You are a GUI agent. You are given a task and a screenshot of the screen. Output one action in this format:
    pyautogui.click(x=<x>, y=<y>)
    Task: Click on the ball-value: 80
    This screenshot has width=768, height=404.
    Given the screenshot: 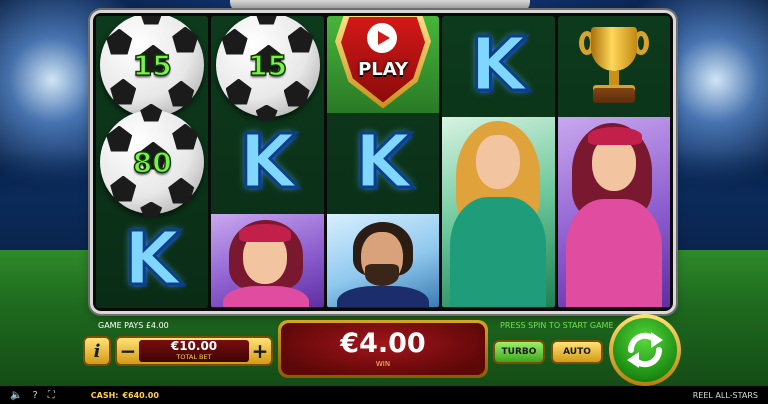 What is the action you would take?
    pyautogui.click(x=152, y=162)
    